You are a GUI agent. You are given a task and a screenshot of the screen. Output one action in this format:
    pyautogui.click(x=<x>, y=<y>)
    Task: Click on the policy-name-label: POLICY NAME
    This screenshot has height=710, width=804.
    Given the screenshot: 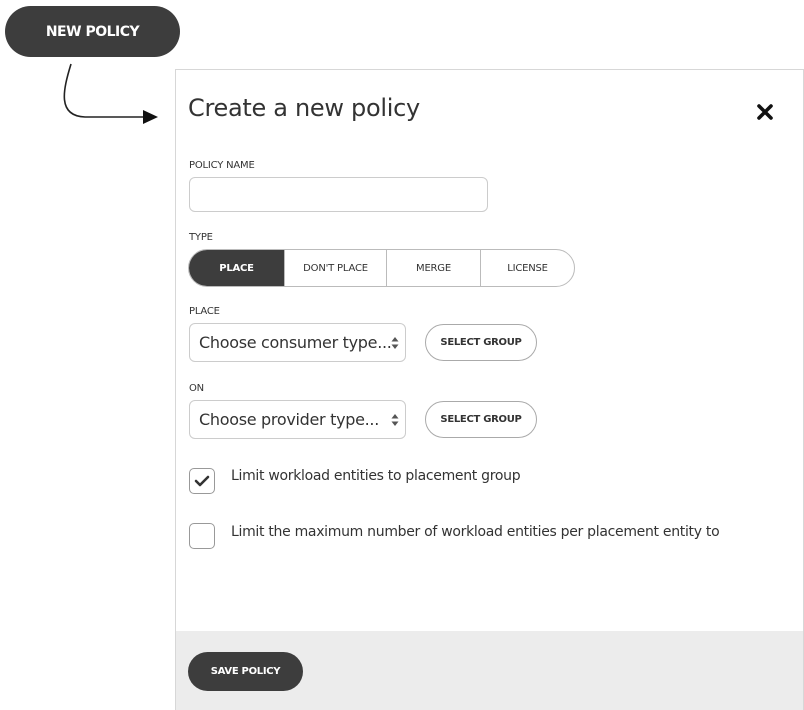 What is the action you would take?
    pyautogui.click(x=222, y=165)
    